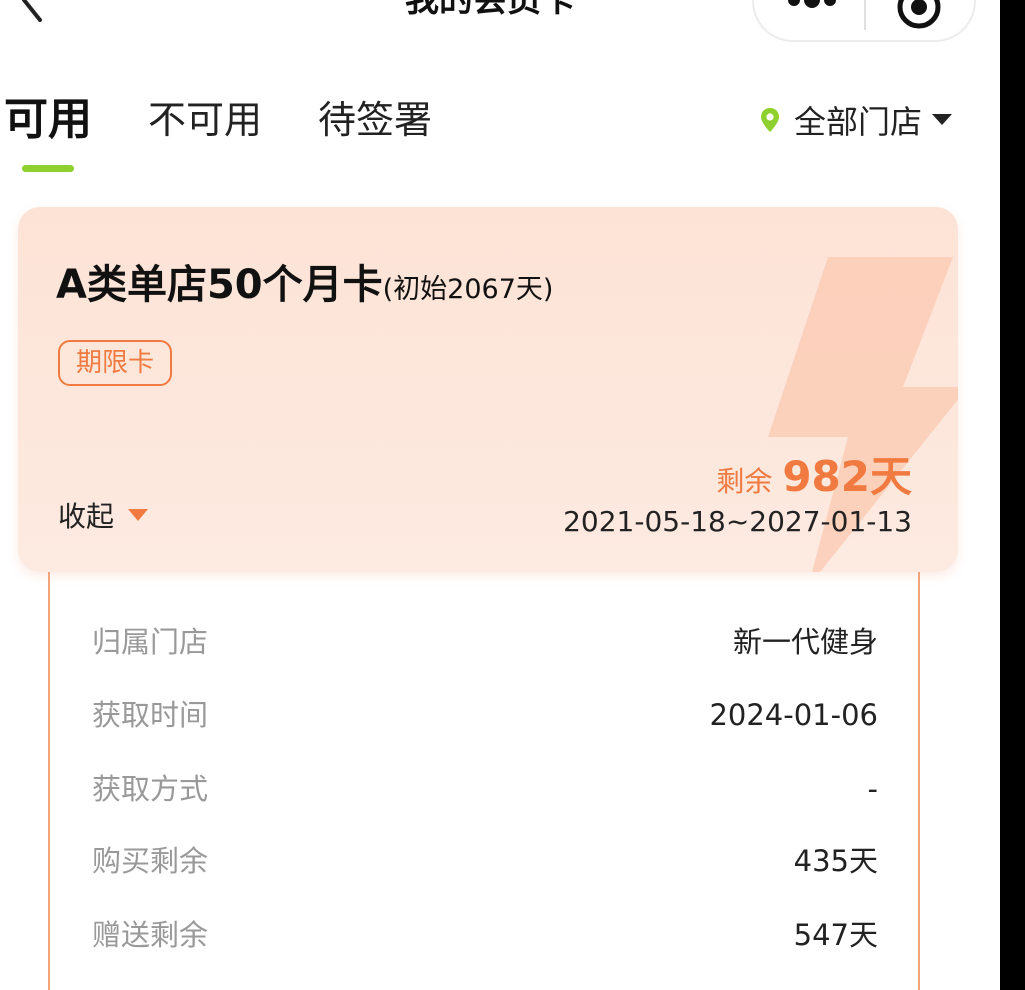  I want to click on more-dots-icon, so click(794, 3).